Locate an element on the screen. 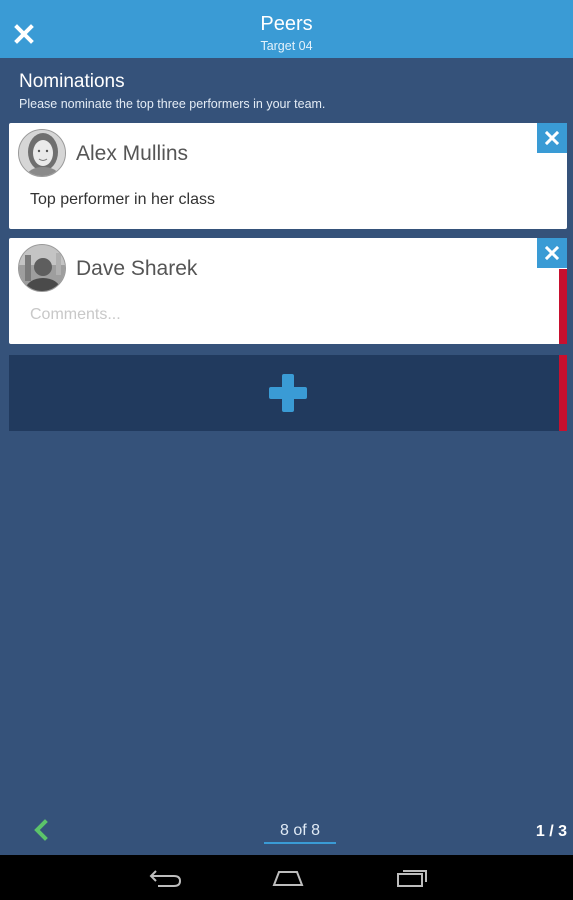  system-nav-bar is located at coordinates (286, 877).